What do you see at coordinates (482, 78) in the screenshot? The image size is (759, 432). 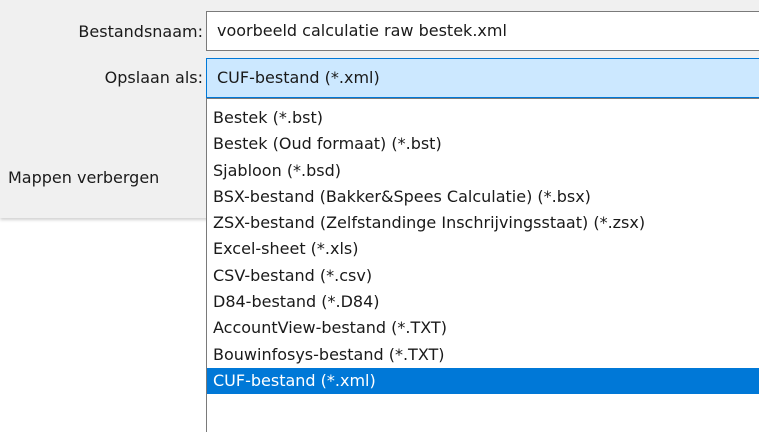 I see `save-as-type-select: CUF-bestand (*.xml)` at bounding box center [482, 78].